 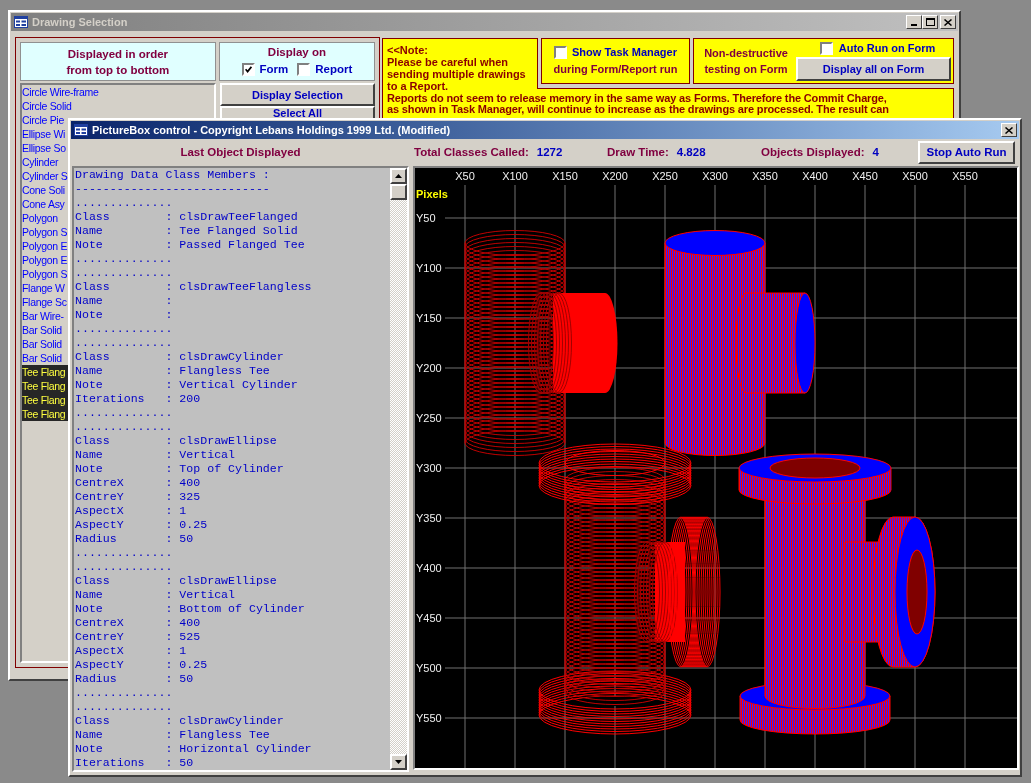 I want to click on list-item: Circle Solid, so click(x=47, y=106).